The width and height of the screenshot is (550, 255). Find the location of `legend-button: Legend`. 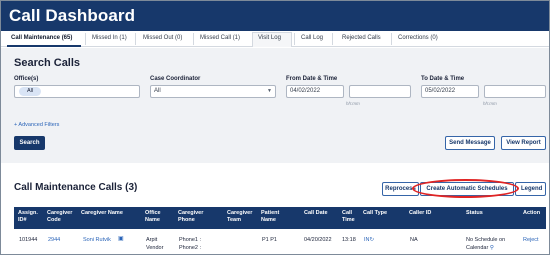

legend-button: Legend is located at coordinates (530, 189).